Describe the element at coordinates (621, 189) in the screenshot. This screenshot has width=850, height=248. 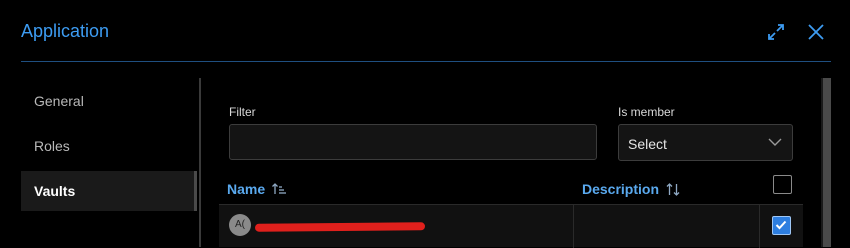
I see `column-header-label: Description` at that location.